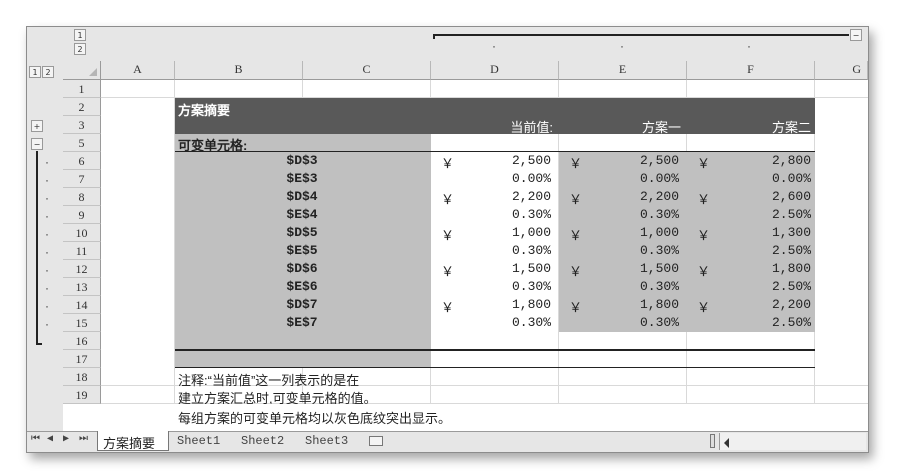 The height and width of the screenshot is (473, 899). What do you see at coordinates (82, 395) in the screenshot?
I see `row-header: 19` at bounding box center [82, 395].